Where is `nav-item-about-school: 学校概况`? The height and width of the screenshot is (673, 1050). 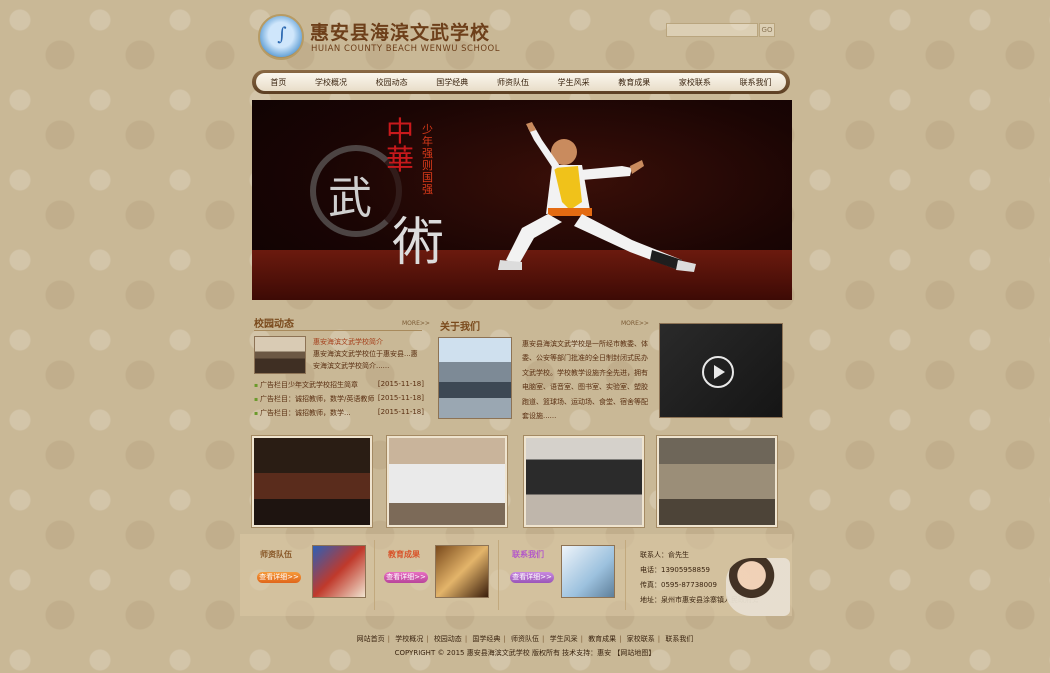 nav-item-about-school: 学校概况 is located at coordinates (331, 82).